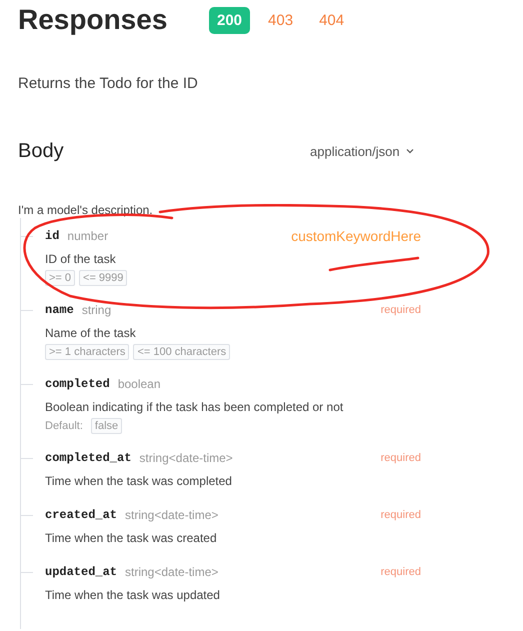 The height and width of the screenshot is (631, 523). What do you see at coordinates (52, 236) in the screenshot?
I see `property-name: id` at bounding box center [52, 236].